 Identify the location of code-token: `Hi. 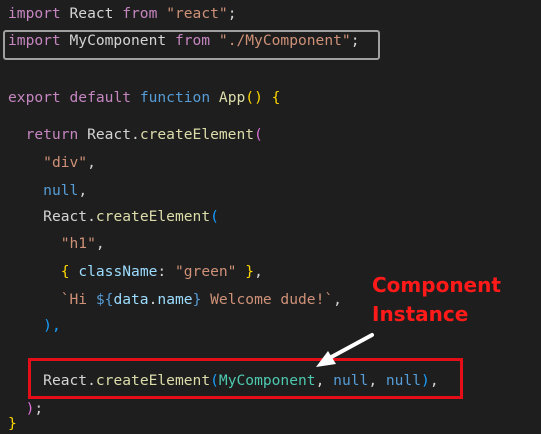
(78, 299).